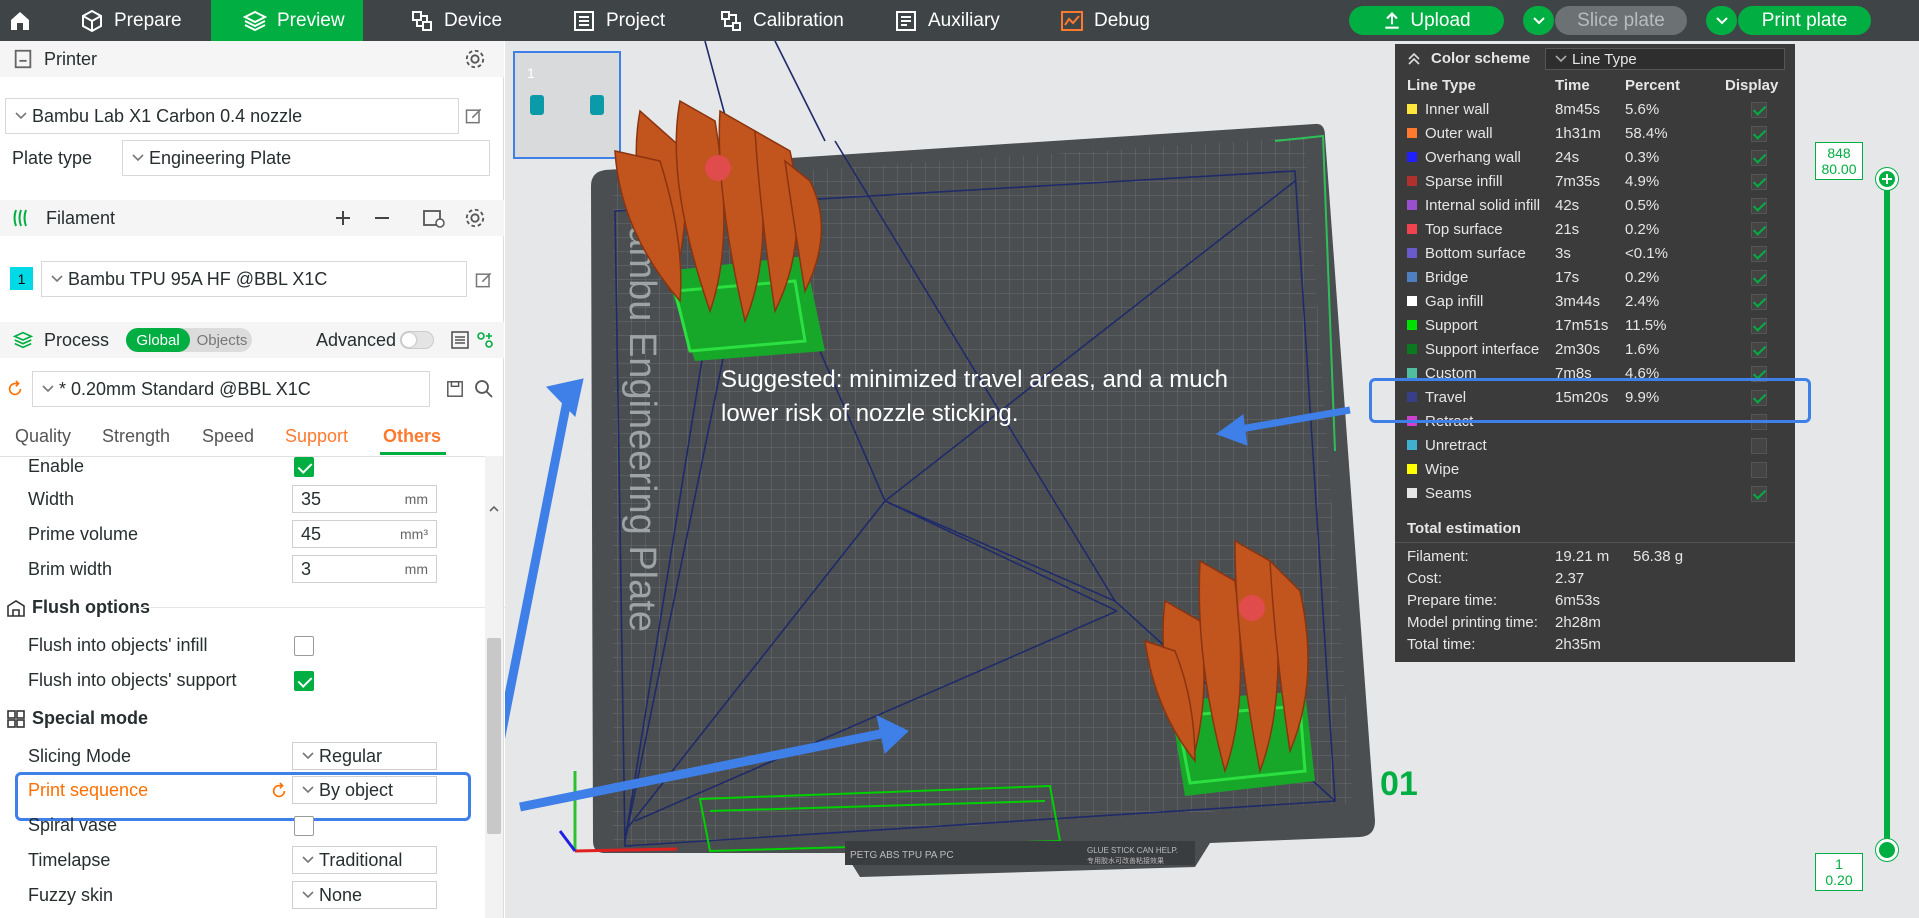 The width and height of the screenshot is (1919, 918). What do you see at coordinates (311, 20) in the screenshot?
I see `tab-preview-label: Preview` at bounding box center [311, 20].